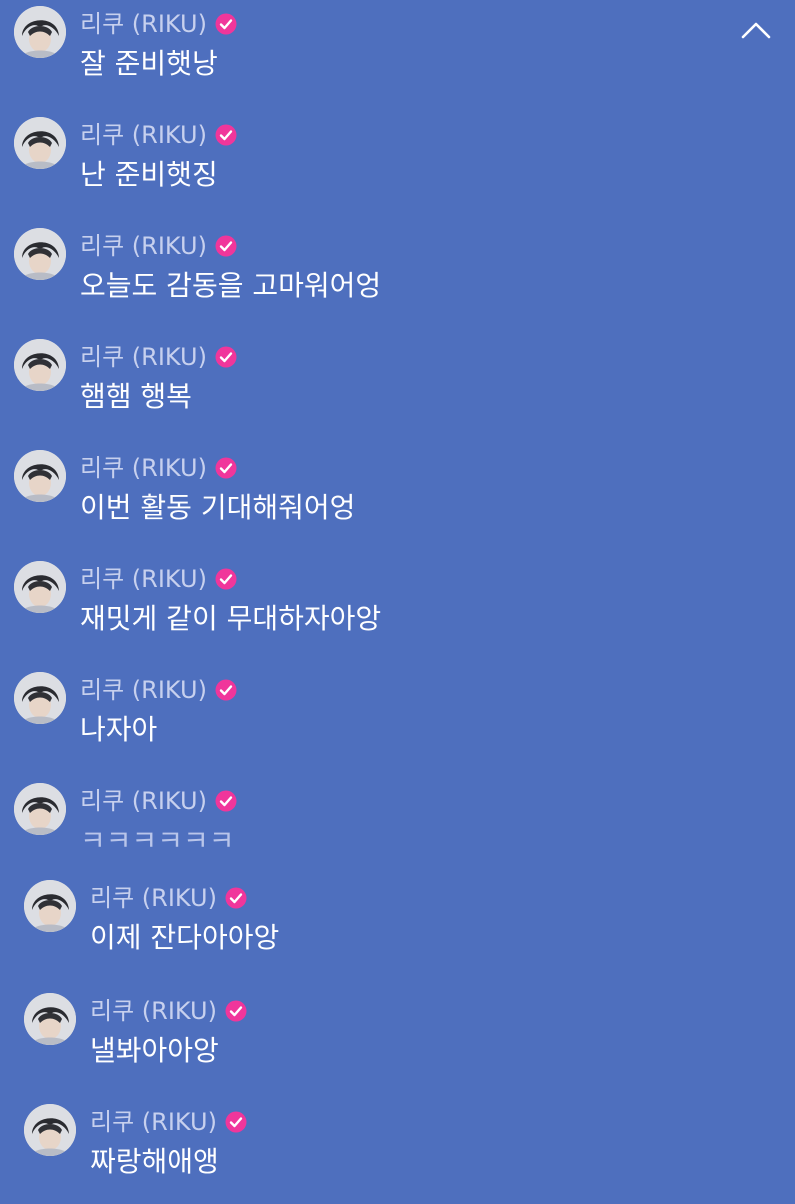 This screenshot has width=795, height=1204. I want to click on message-text: 나자아, so click(119, 729).